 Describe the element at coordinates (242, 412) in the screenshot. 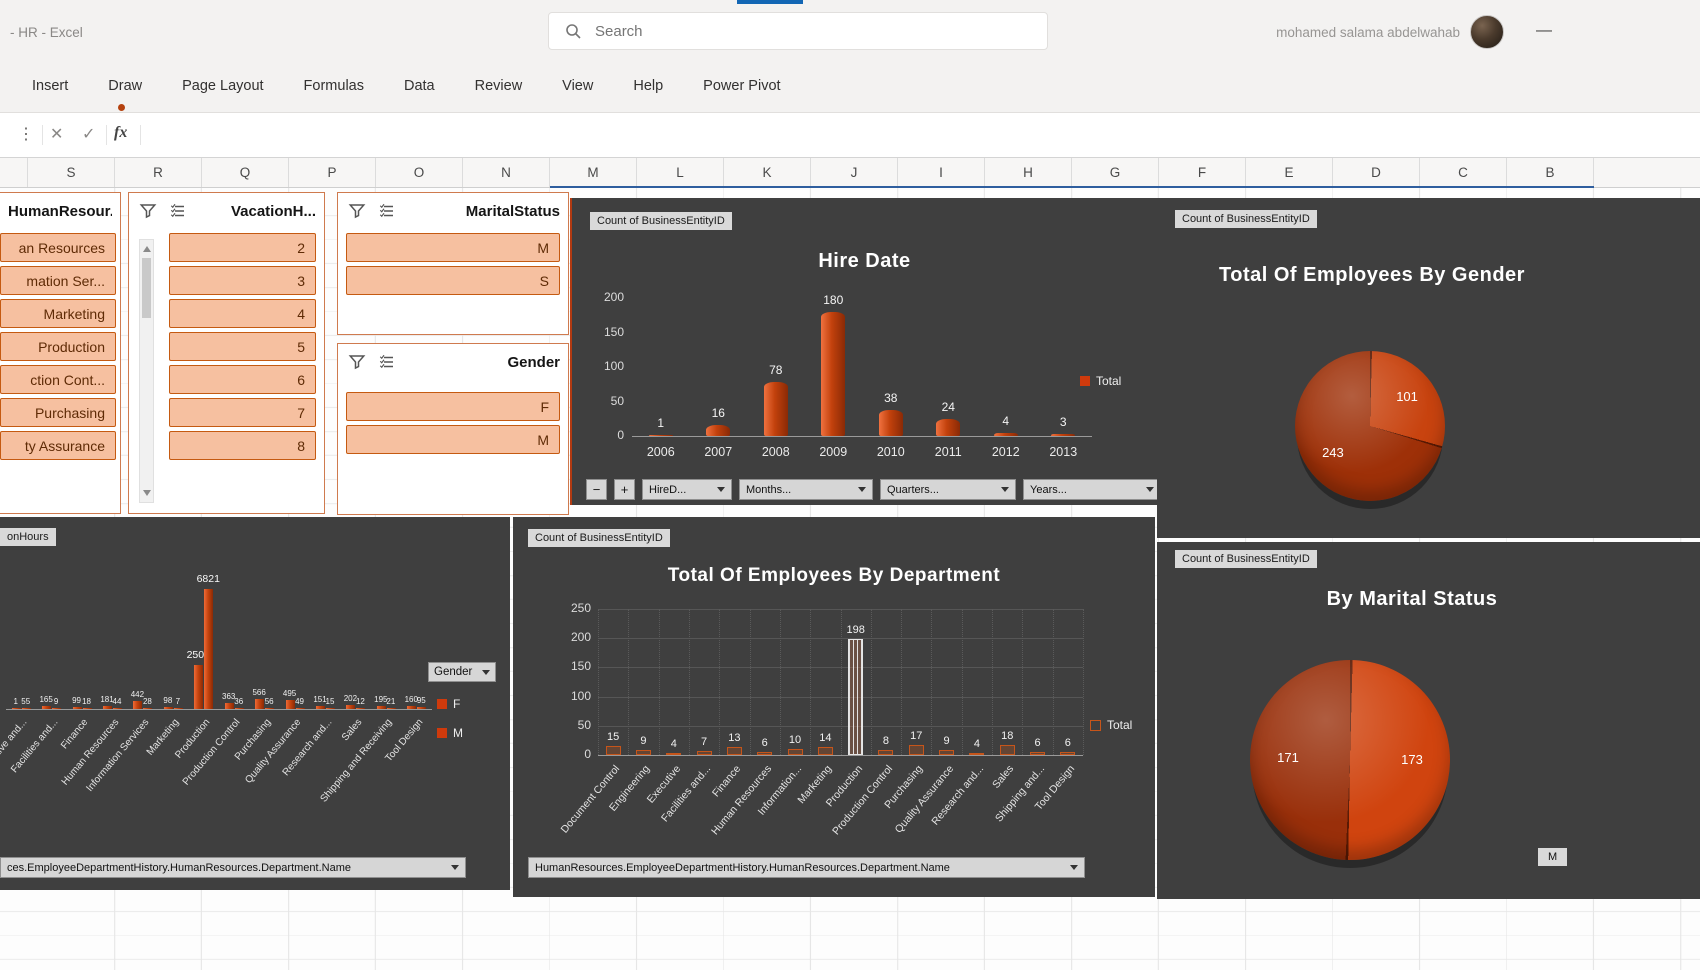

I see `slicer-item-7: 7` at that location.